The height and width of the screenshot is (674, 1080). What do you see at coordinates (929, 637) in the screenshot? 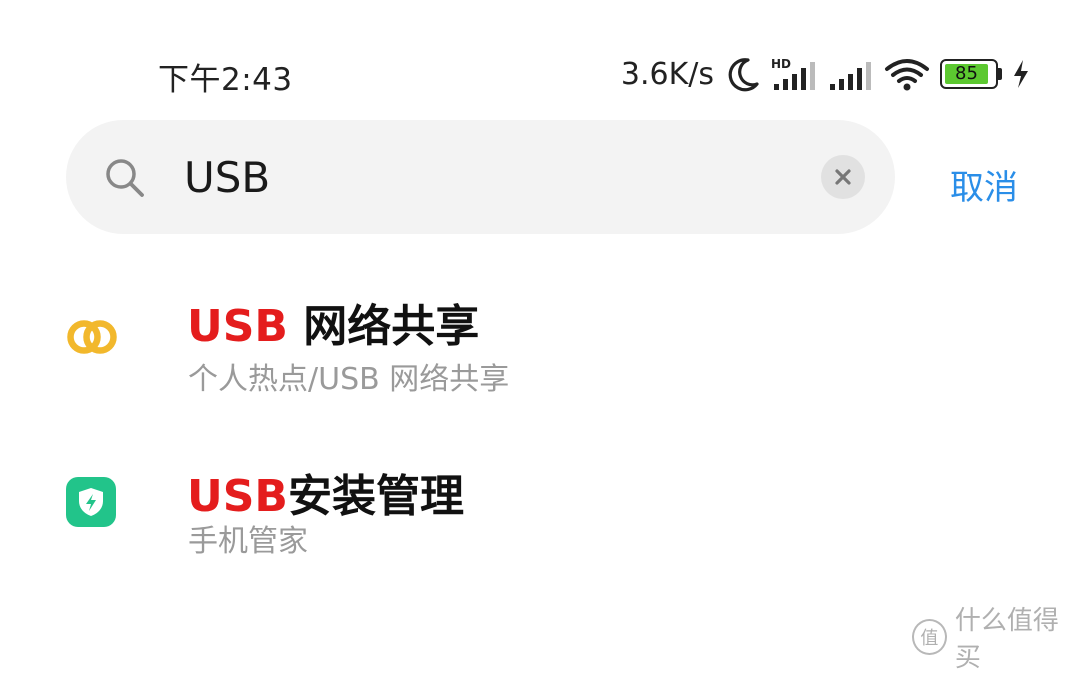
I see `watermark-logo: 值` at bounding box center [929, 637].